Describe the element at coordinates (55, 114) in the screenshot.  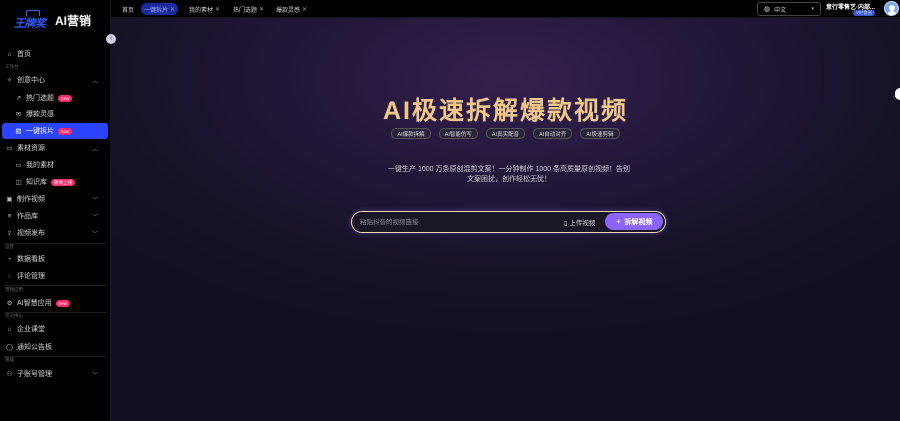
I see `sidebar-item-viral-ideas: ✉ 爆款灵感` at that location.